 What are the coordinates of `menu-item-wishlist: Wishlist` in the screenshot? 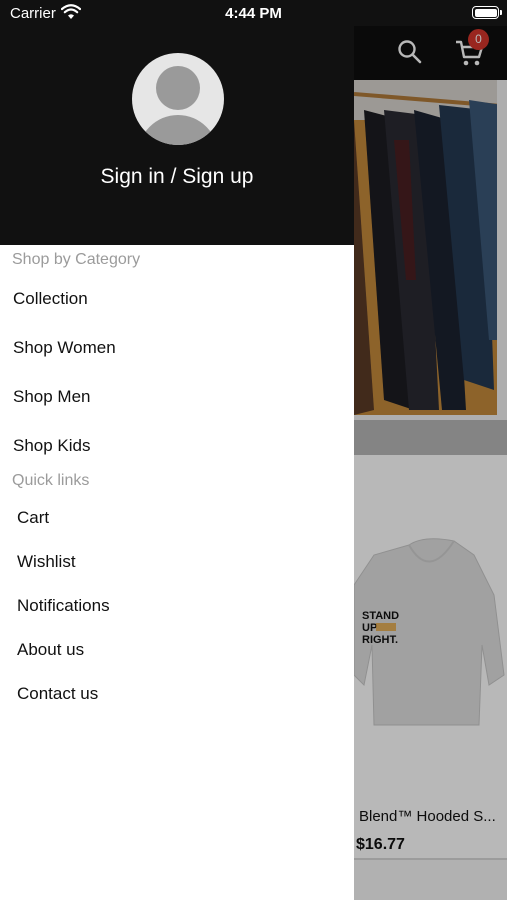 It's located at (46, 562).